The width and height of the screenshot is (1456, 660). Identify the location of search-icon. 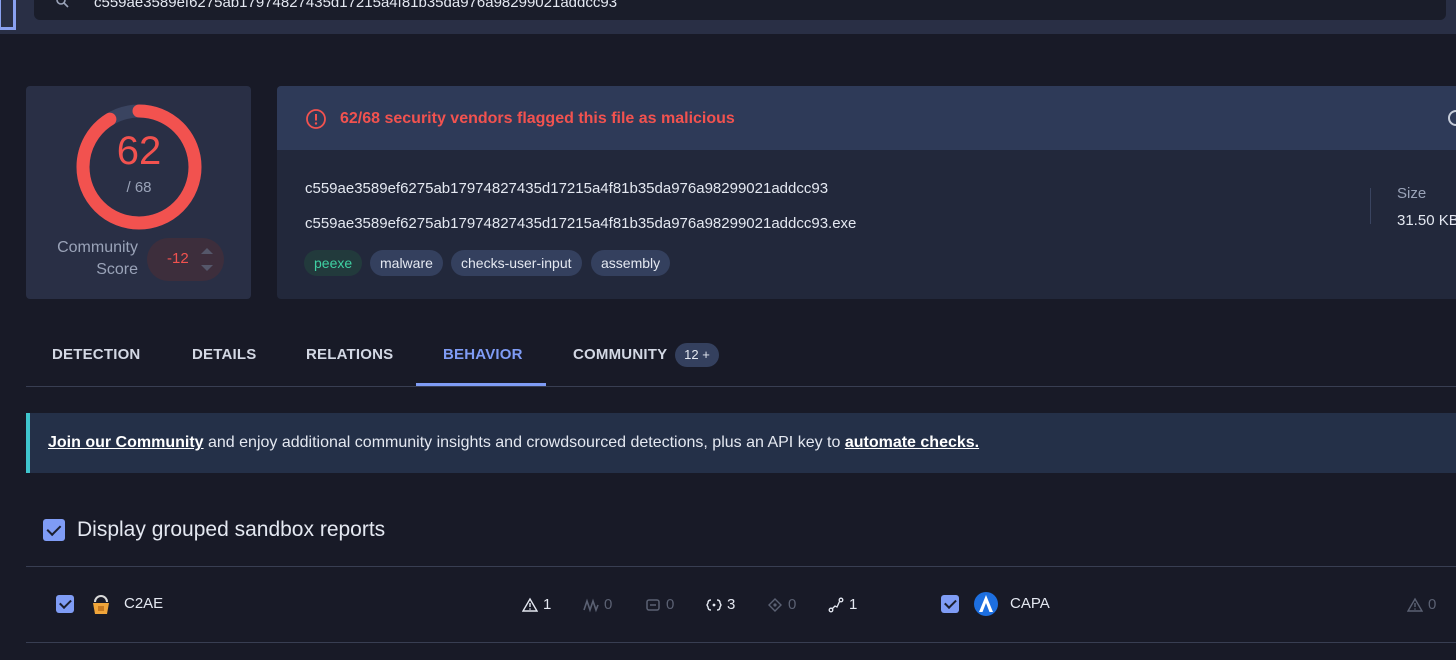
(62, 4).